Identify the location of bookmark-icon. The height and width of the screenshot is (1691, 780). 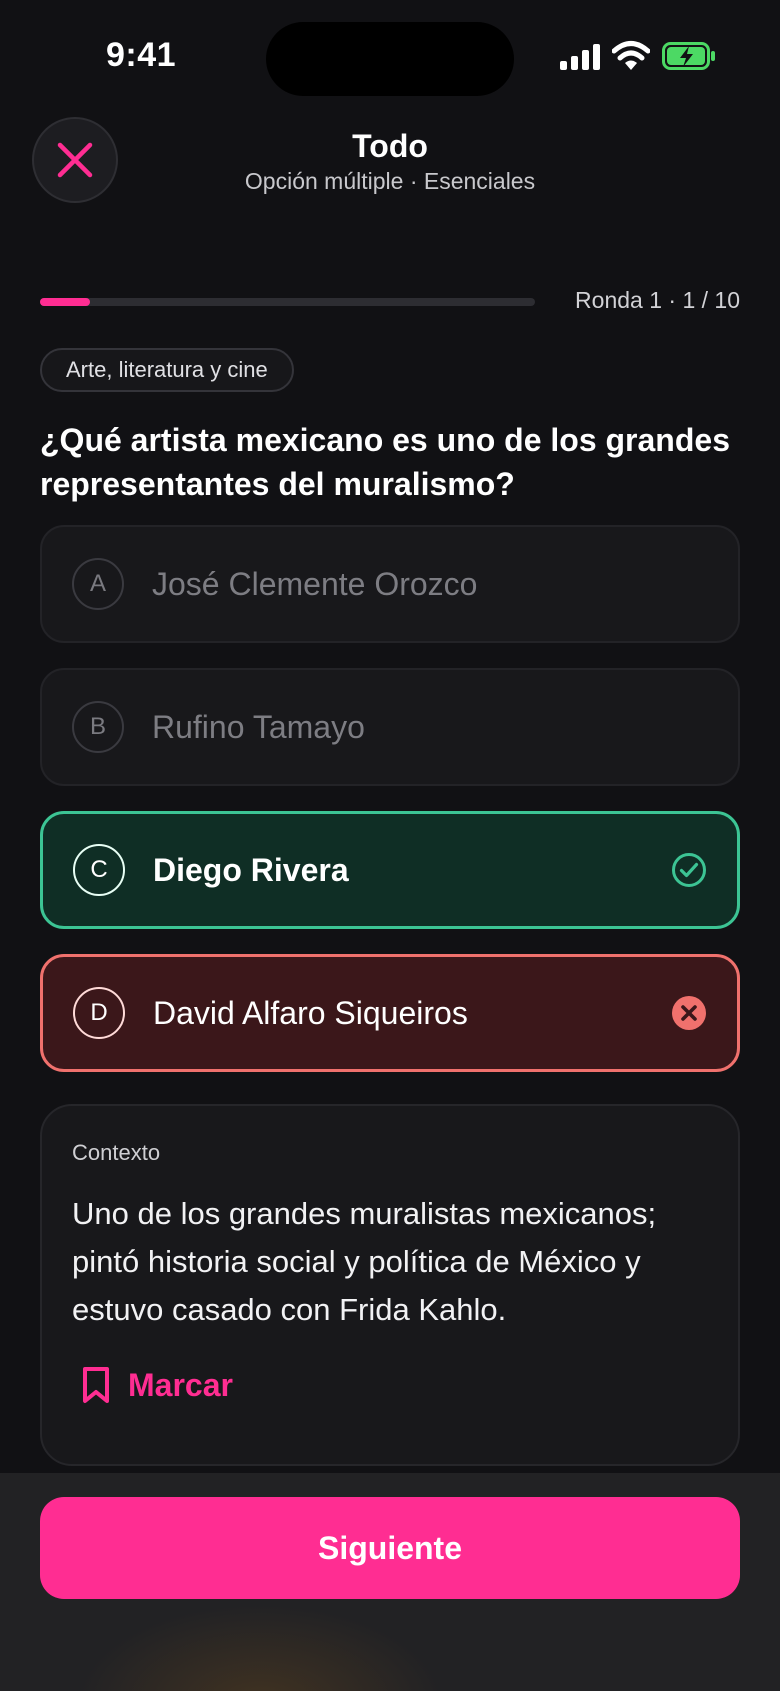
(96, 1385).